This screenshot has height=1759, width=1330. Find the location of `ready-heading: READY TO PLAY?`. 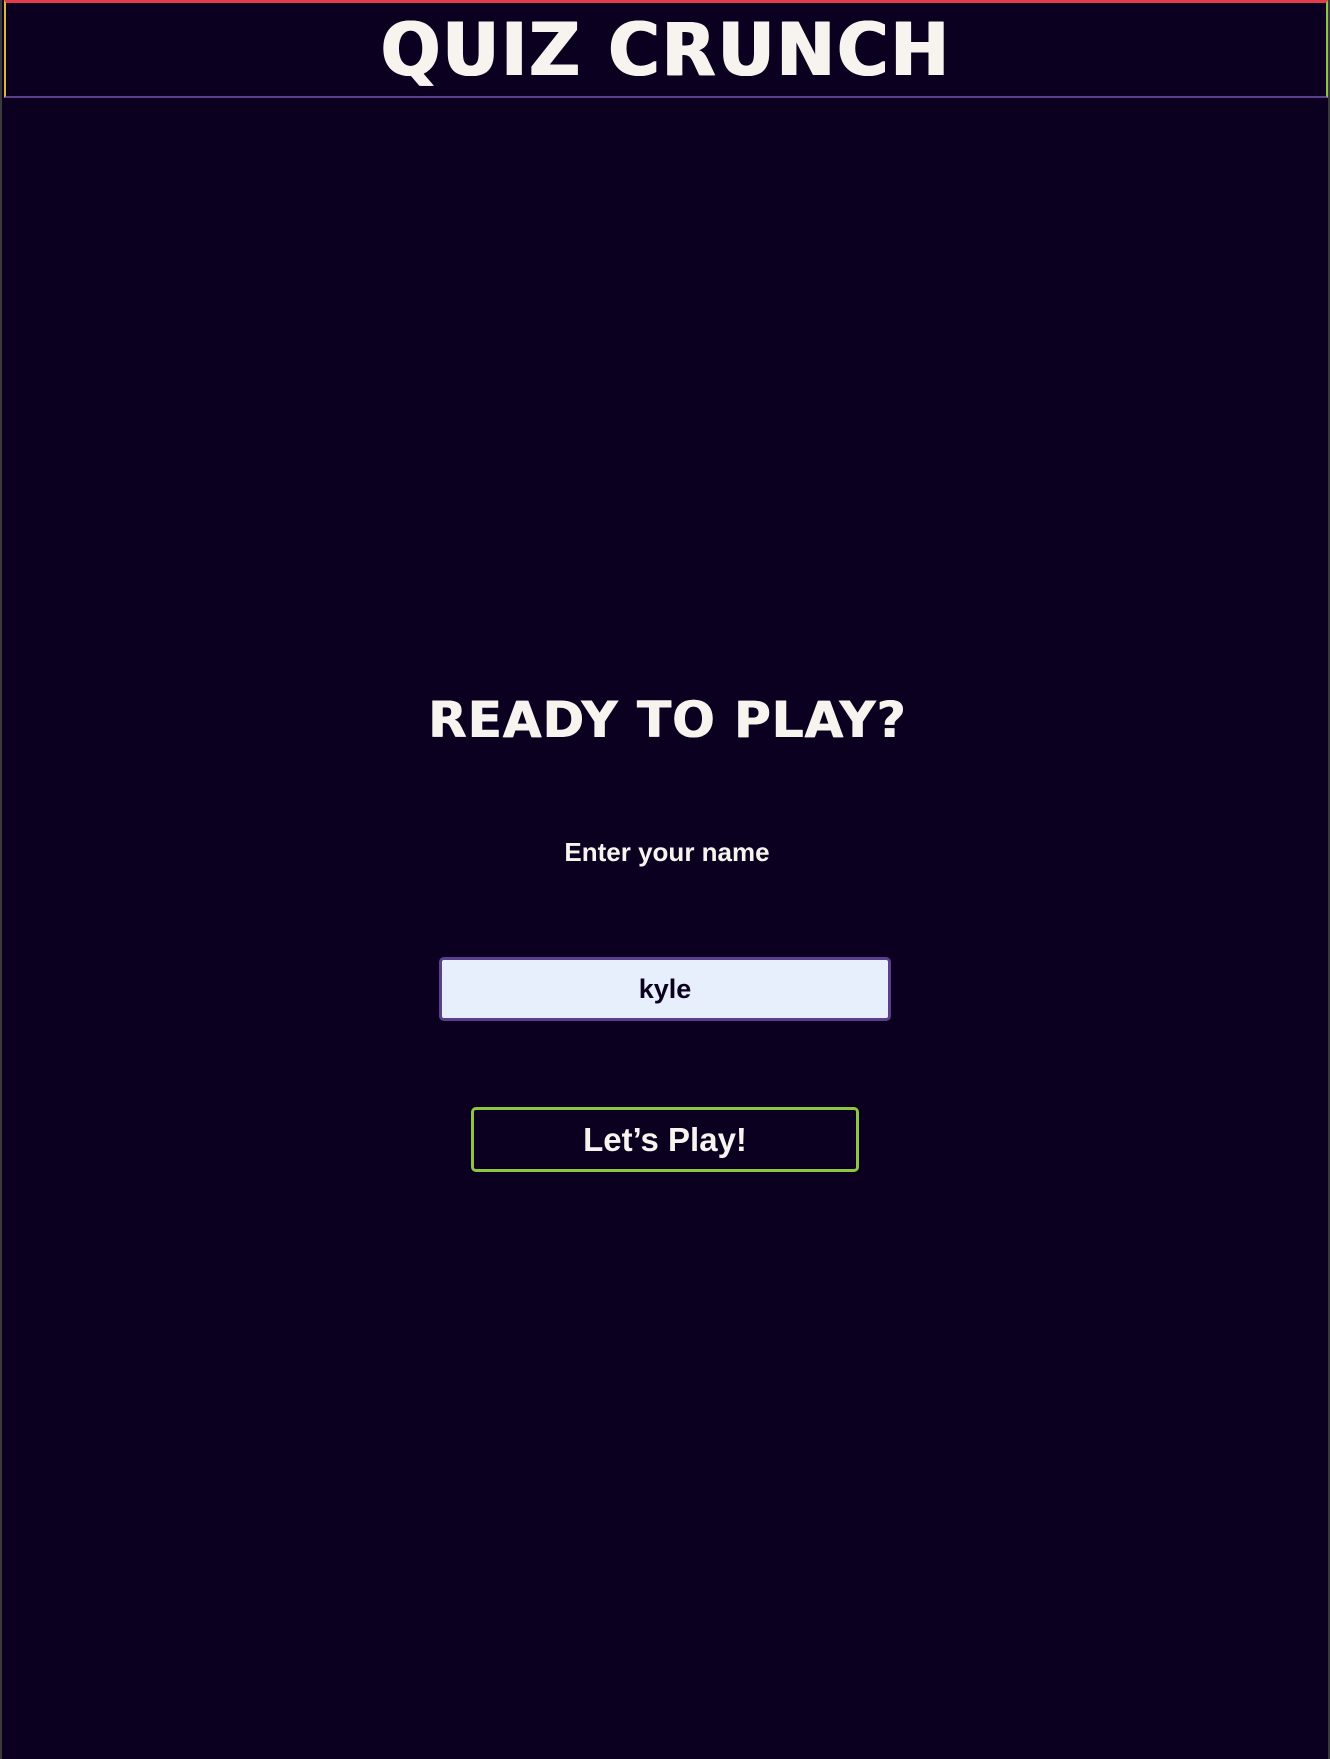

ready-heading: READY TO PLAY? is located at coordinates (667, 720).